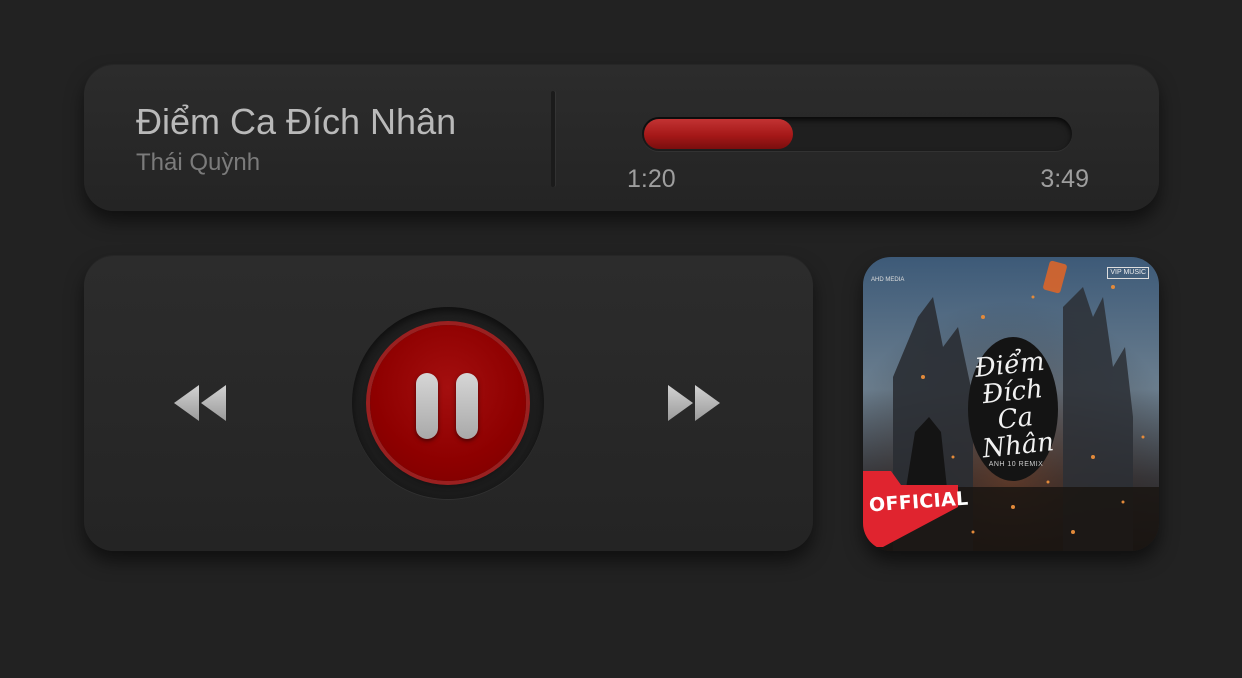  I want to click on previous-button, so click(200, 403).